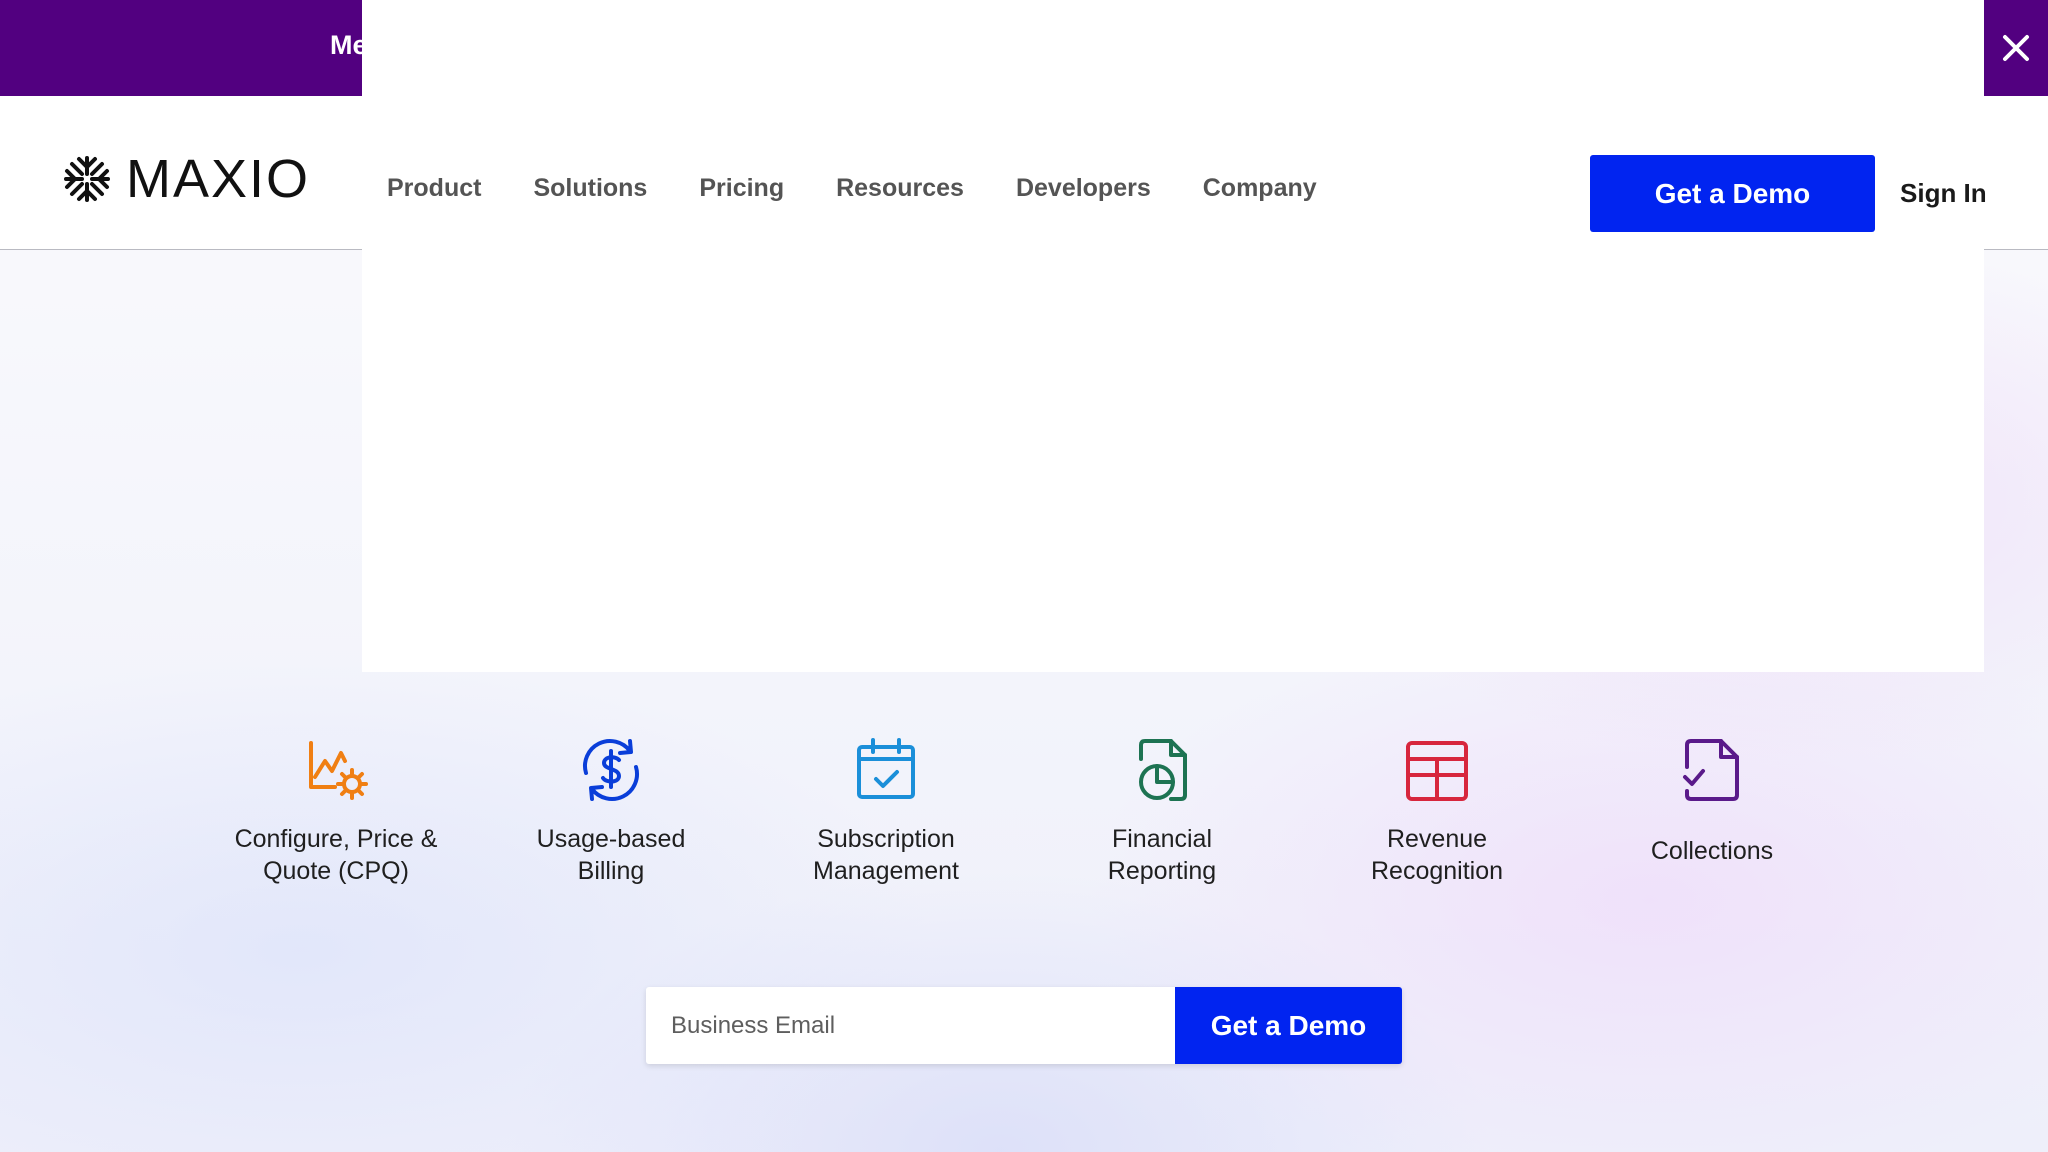 Image resolution: width=2048 pixels, height=1152 pixels. What do you see at coordinates (434, 188) in the screenshot?
I see `nav-product: Product` at bounding box center [434, 188].